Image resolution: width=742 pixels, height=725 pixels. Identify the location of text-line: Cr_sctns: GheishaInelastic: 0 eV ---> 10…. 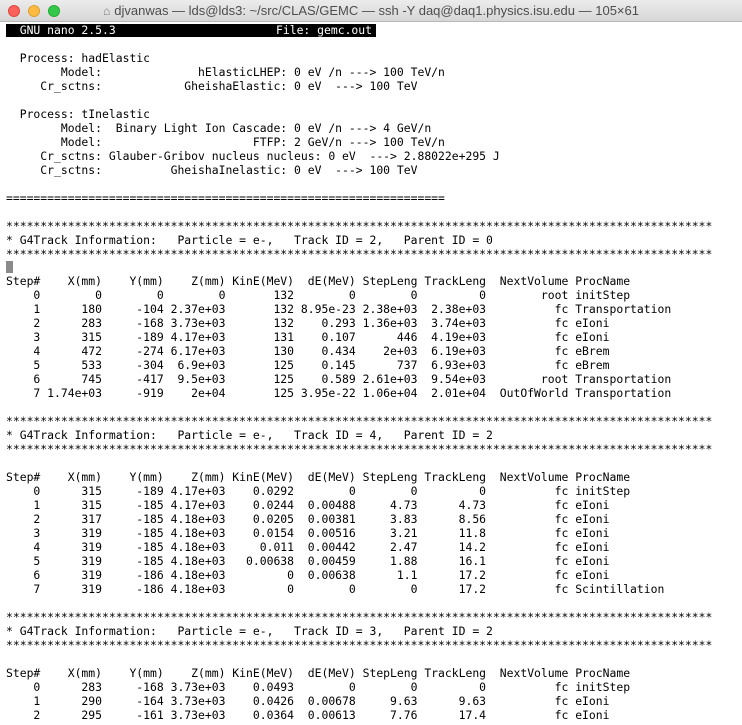
(212, 169).